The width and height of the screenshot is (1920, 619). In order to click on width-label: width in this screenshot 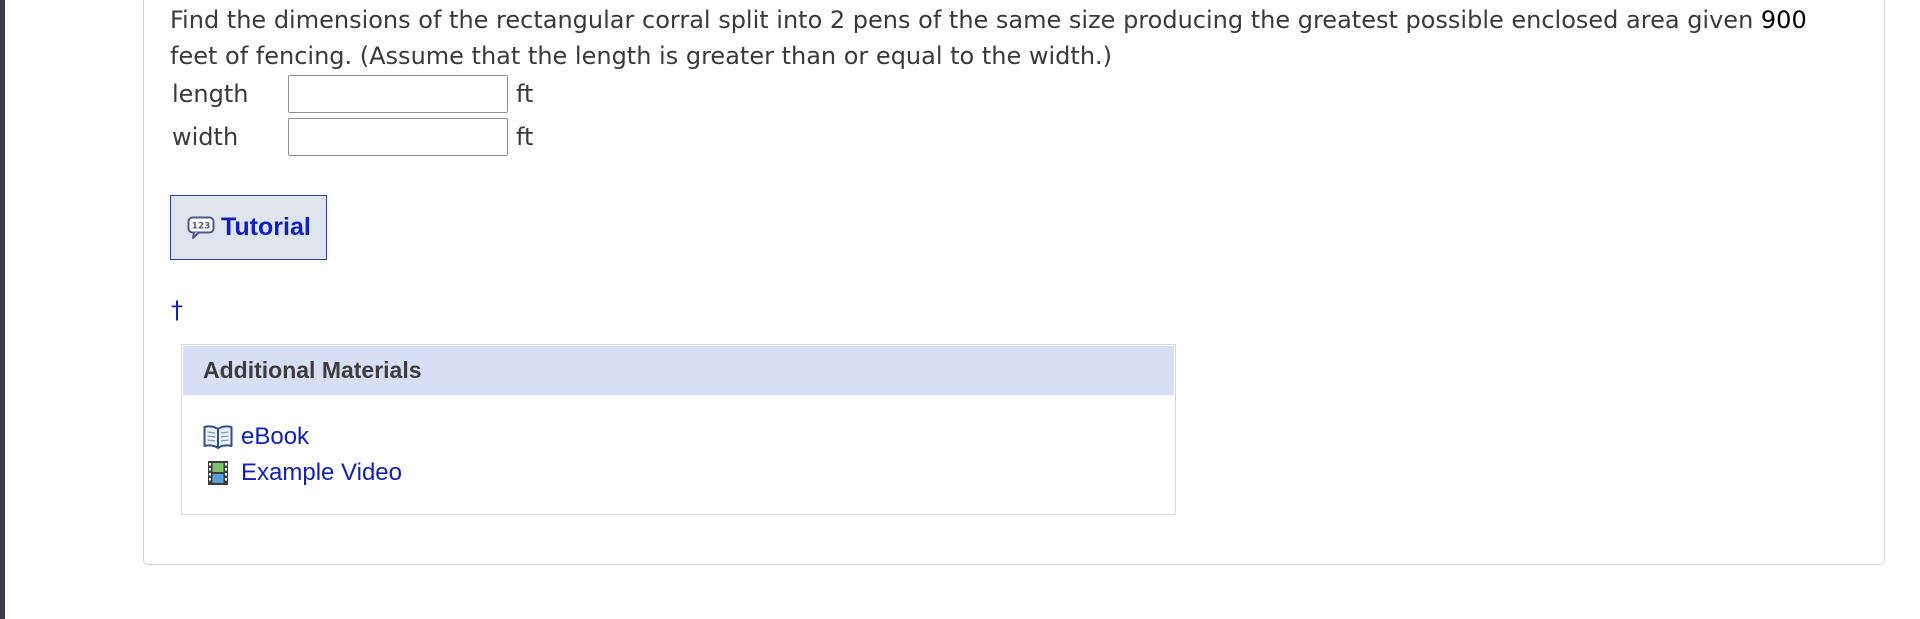, I will do `click(205, 137)`.